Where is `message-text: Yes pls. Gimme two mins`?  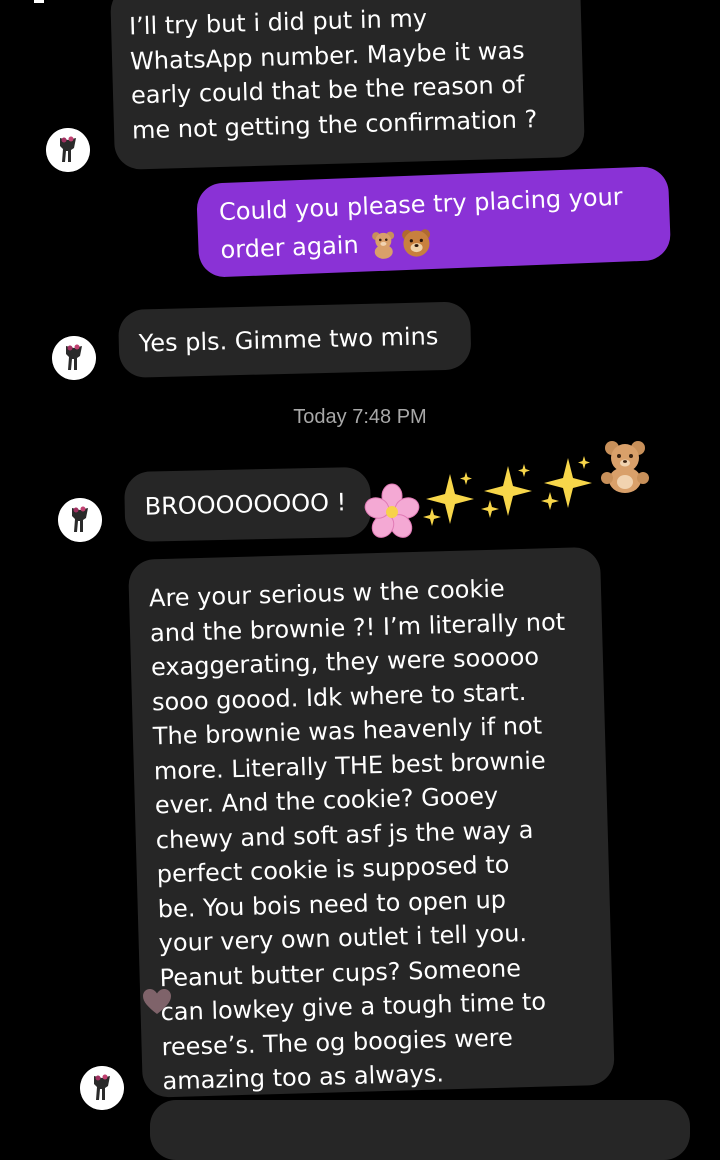 message-text: Yes pls. Gimme two mins is located at coordinates (288, 340).